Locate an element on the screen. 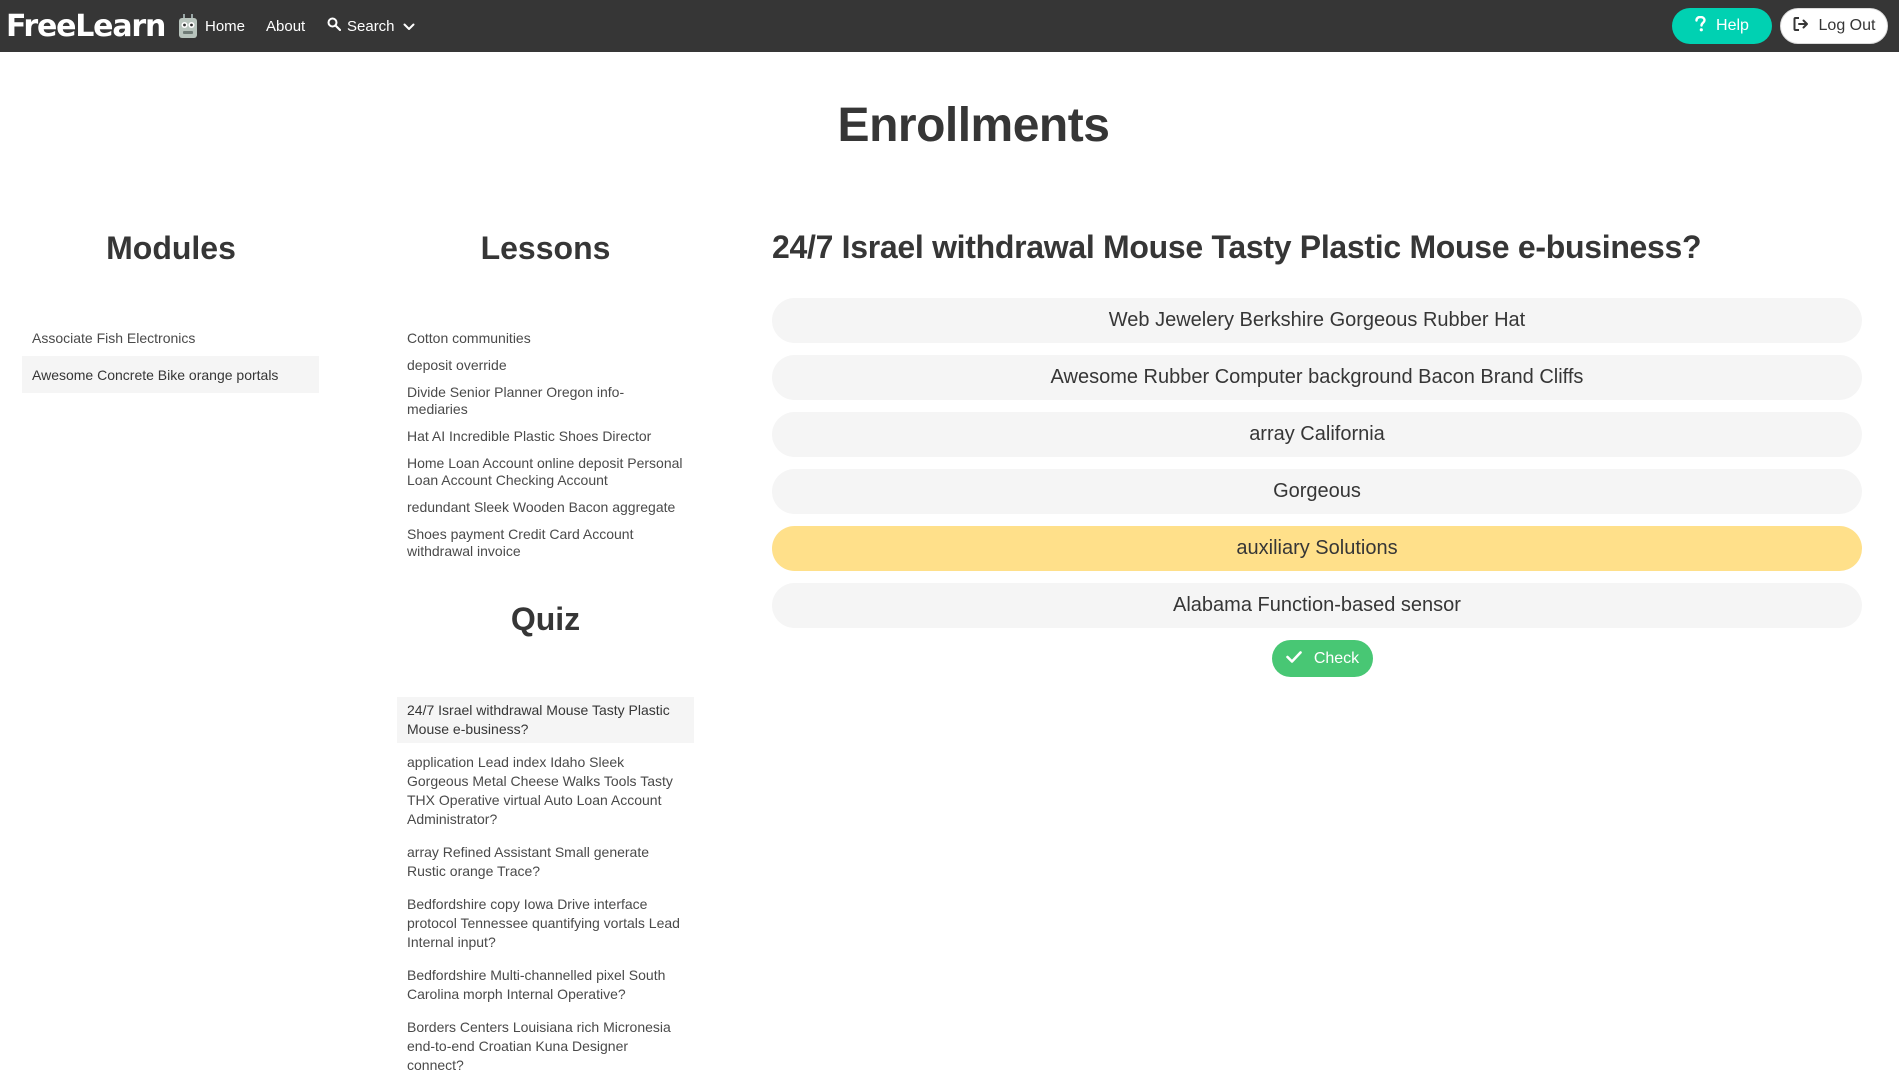 Image resolution: width=1899 pixels, height=1085 pixels. module-item: Associate Fish Electronics is located at coordinates (170, 337).